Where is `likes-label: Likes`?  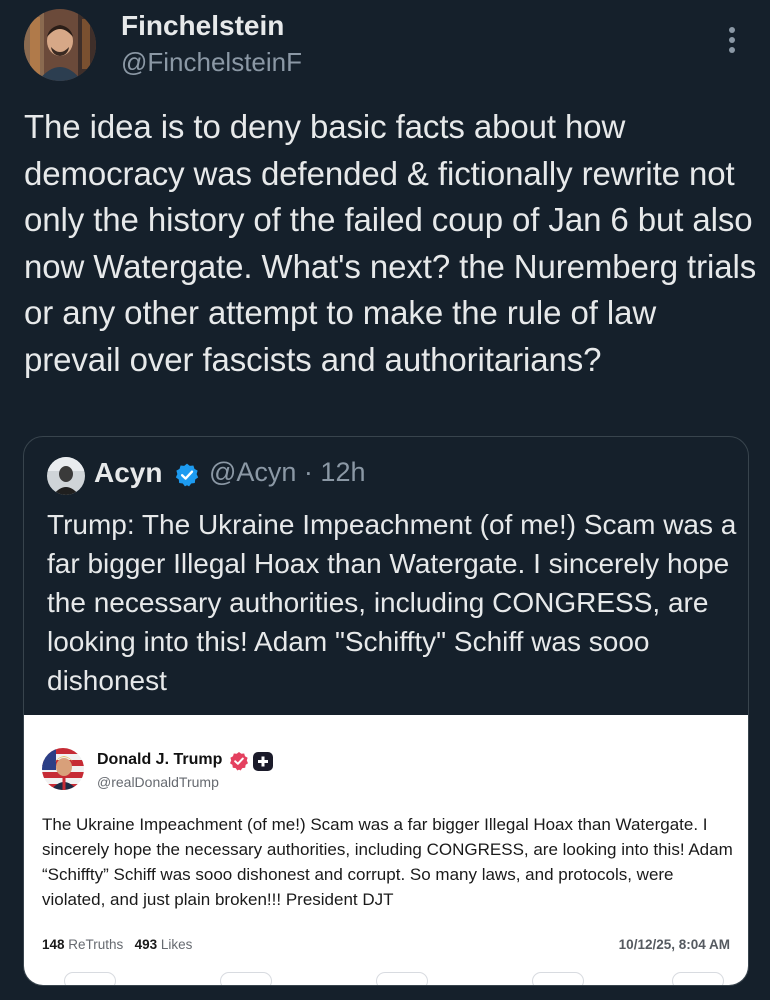
likes-label: Likes is located at coordinates (176, 944).